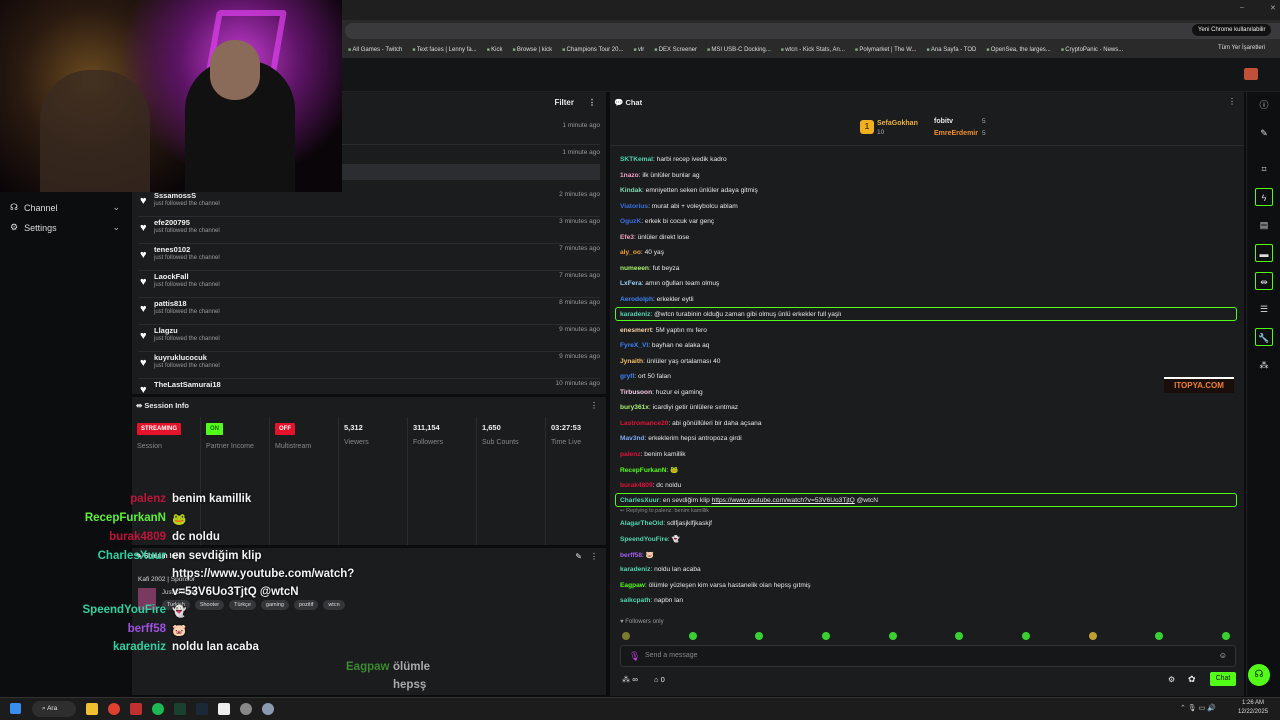 This screenshot has width=1280, height=720. What do you see at coordinates (812, 31) in the screenshot?
I see `address-bar: ☆` at bounding box center [812, 31].